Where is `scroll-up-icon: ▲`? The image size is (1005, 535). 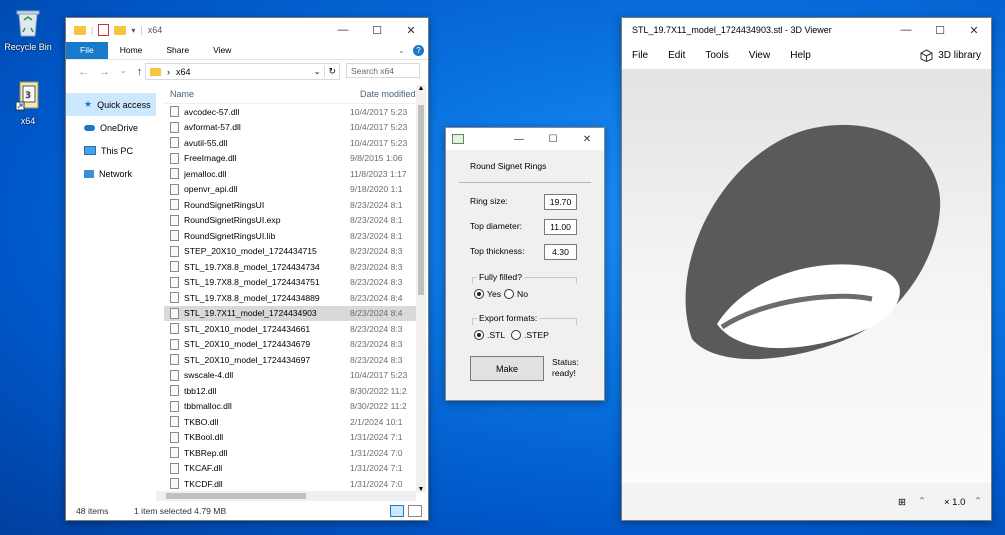 scroll-up-icon: ▲ is located at coordinates (421, 88).